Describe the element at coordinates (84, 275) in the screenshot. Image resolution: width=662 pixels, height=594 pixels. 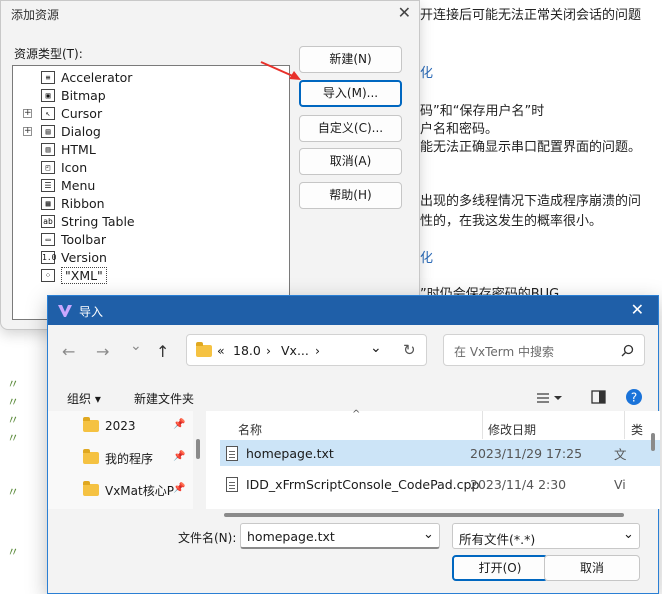
I see `tree-item-label: "XML"` at that location.